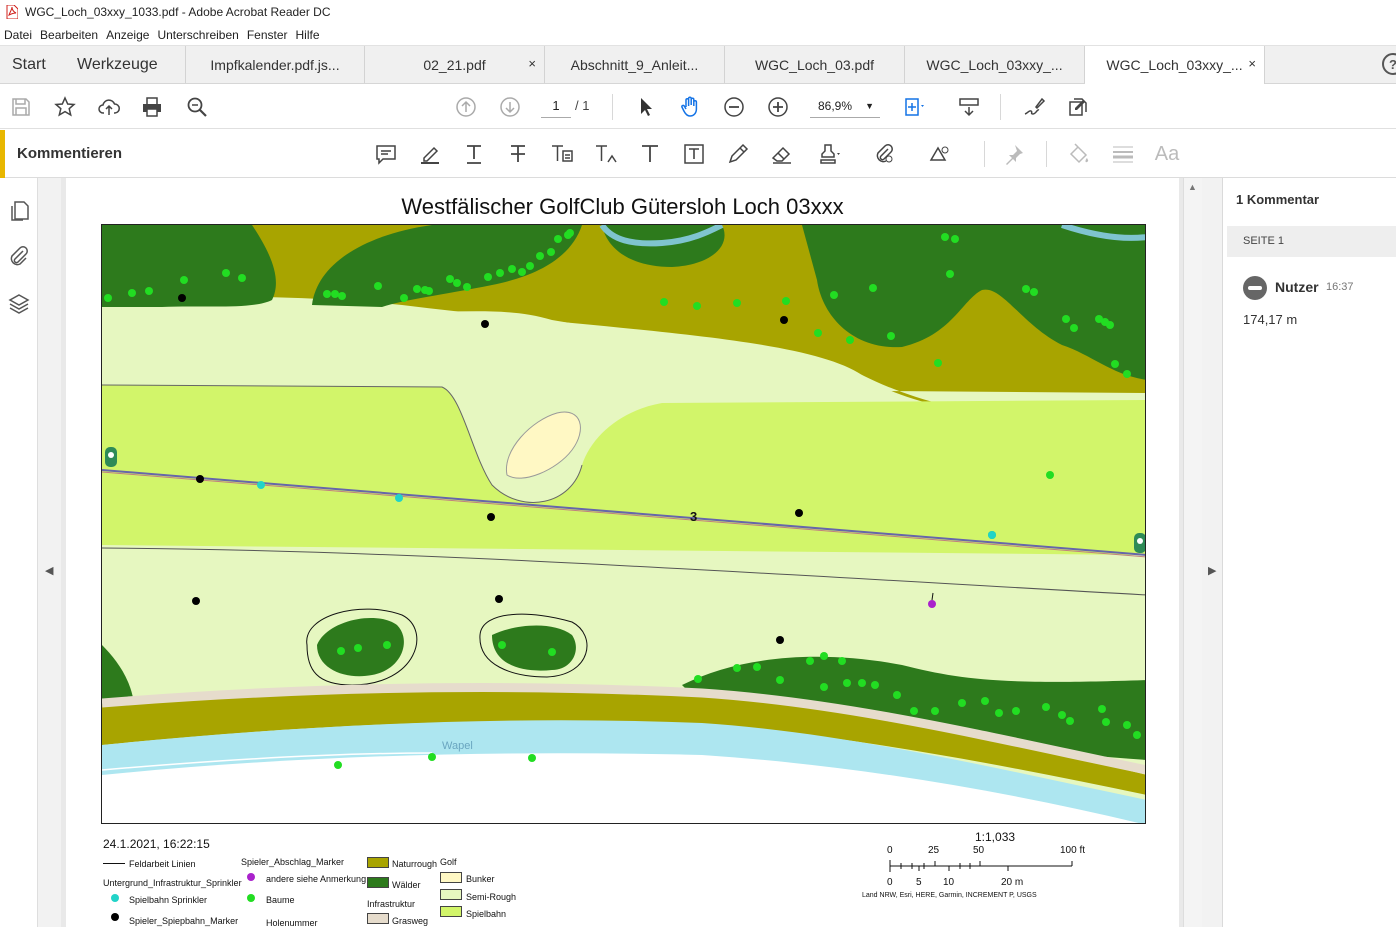 Image resolution: width=1396 pixels, height=928 pixels. What do you see at coordinates (21, 107) in the screenshot?
I see `save-icon` at bounding box center [21, 107].